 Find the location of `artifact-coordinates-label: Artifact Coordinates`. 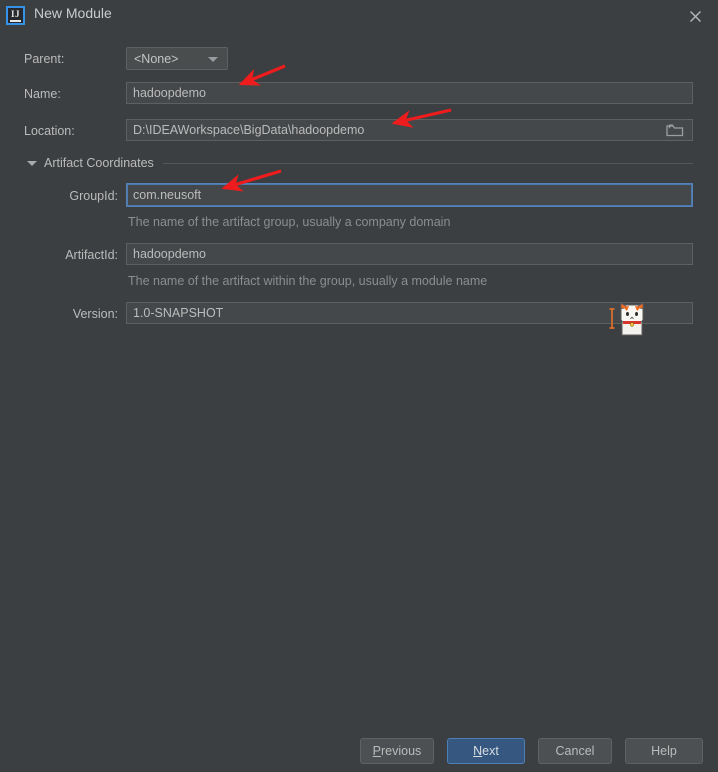

artifact-coordinates-label: Artifact Coordinates is located at coordinates (99, 163).